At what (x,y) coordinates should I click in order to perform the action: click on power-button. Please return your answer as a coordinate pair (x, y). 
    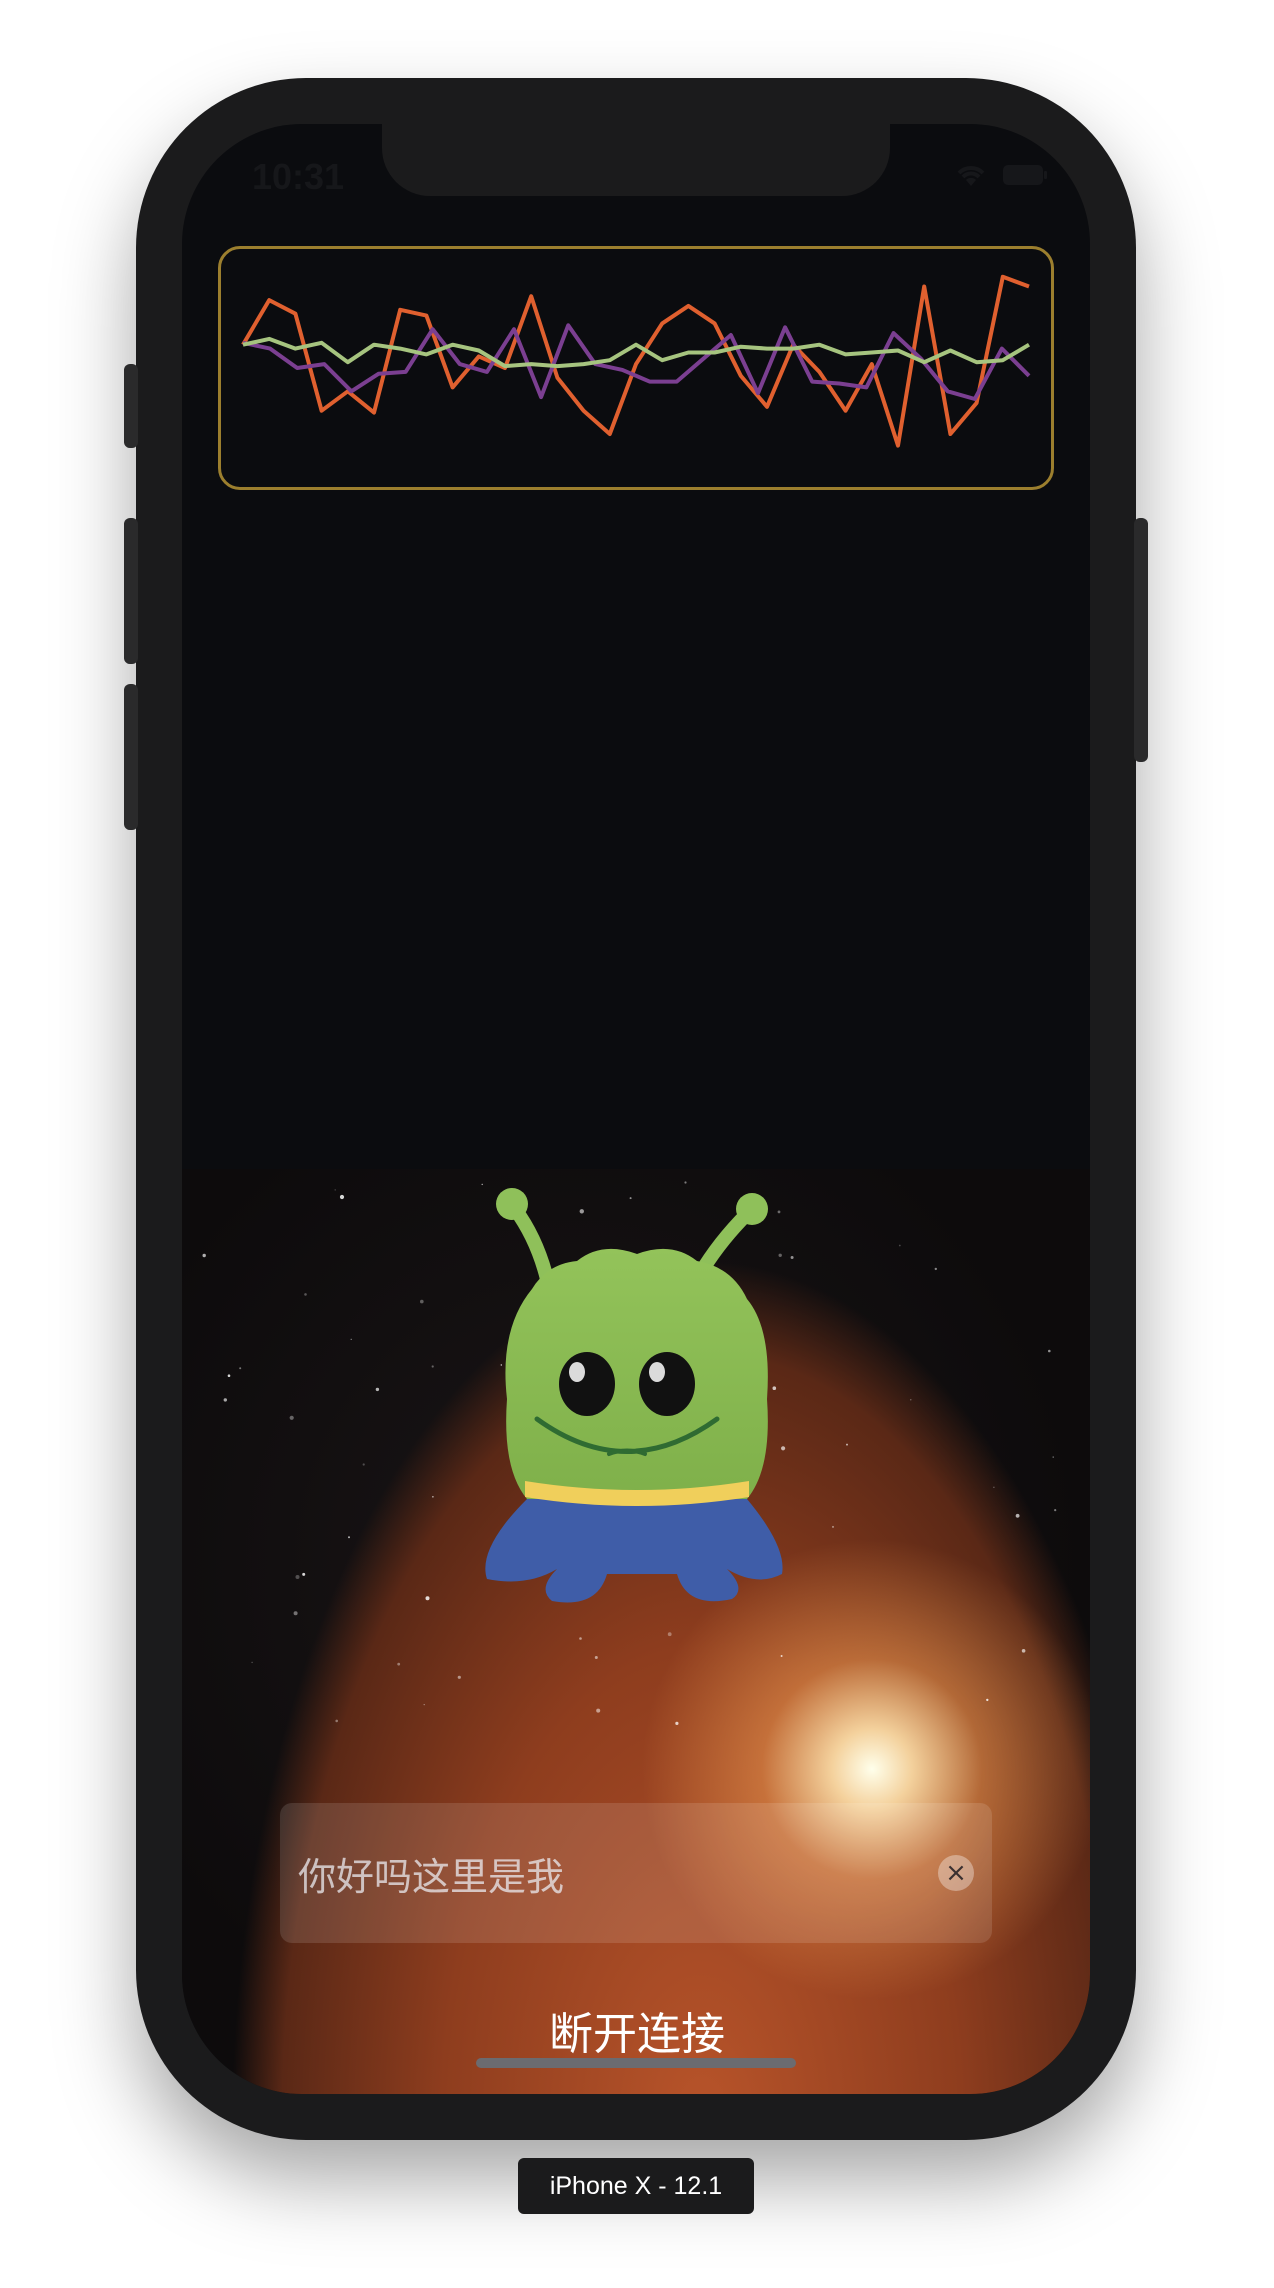
    Looking at the image, I should click on (1141, 640).